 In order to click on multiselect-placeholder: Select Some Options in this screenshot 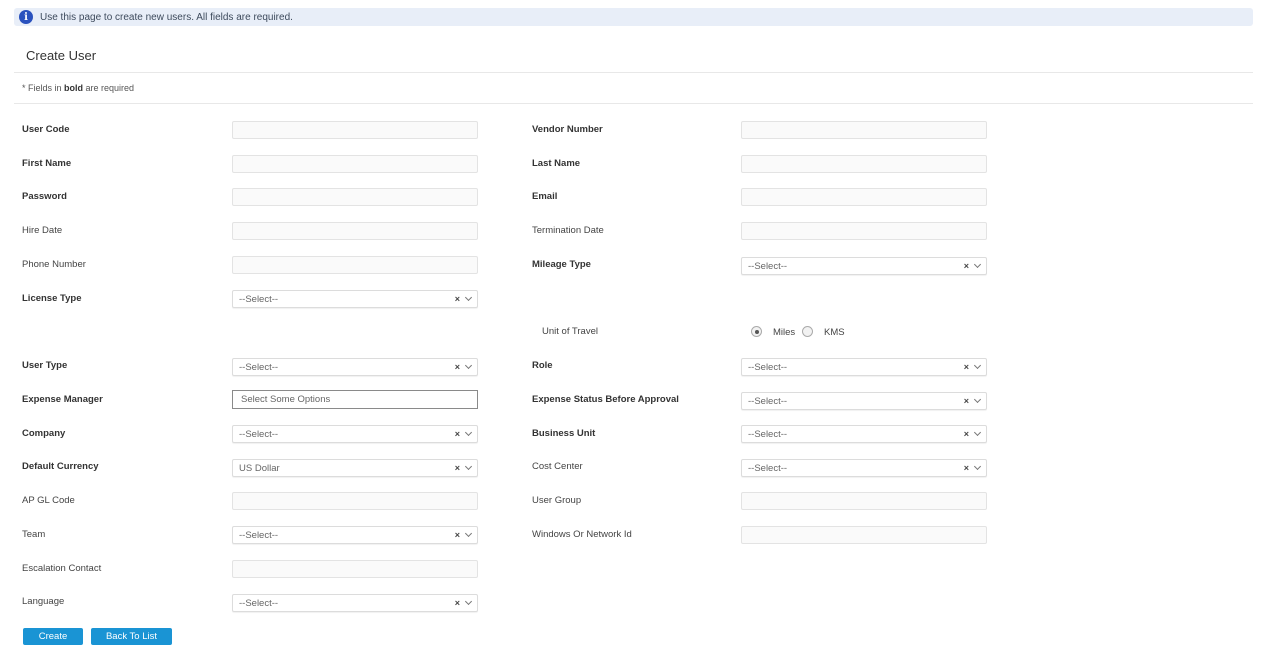, I will do `click(286, 399)`.